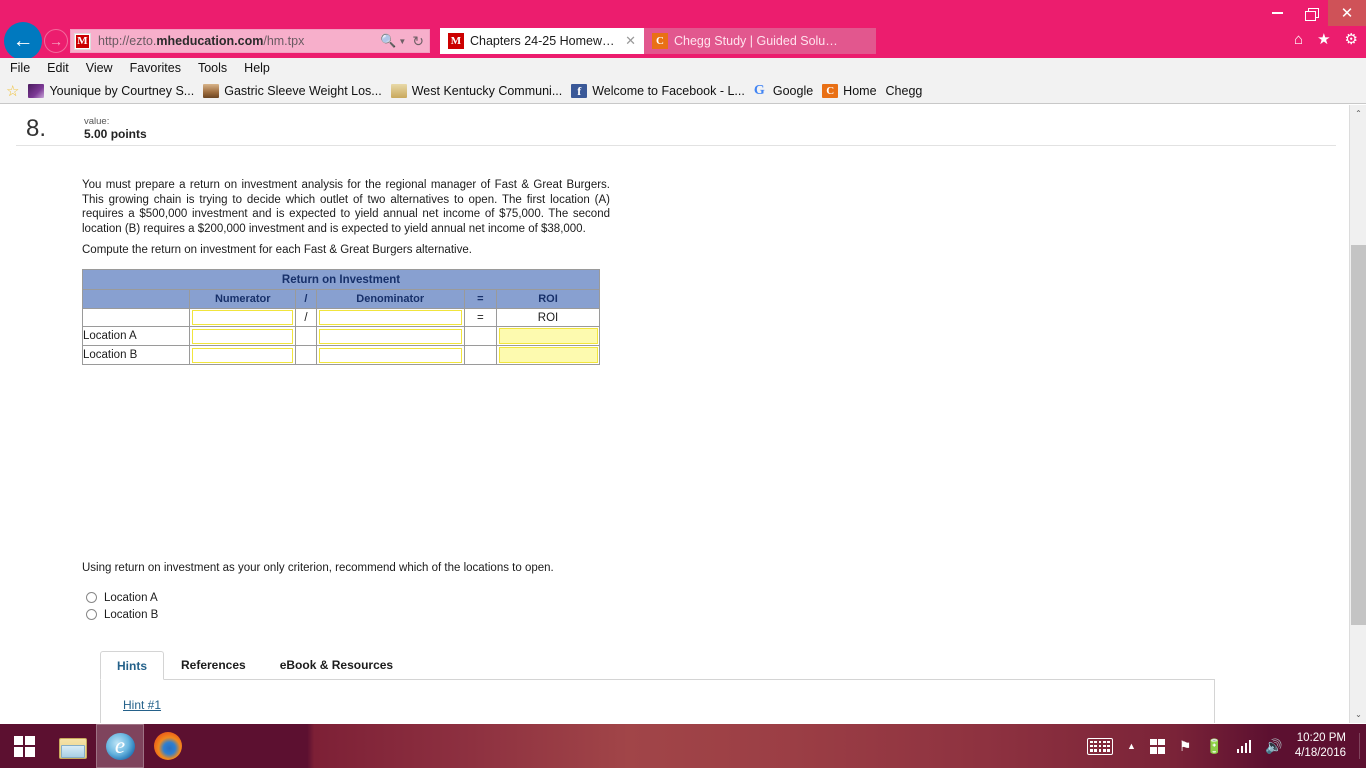  Describe the element at coordinates (36, 128) in the screenshot. I see `question-number: 8.` at that location.